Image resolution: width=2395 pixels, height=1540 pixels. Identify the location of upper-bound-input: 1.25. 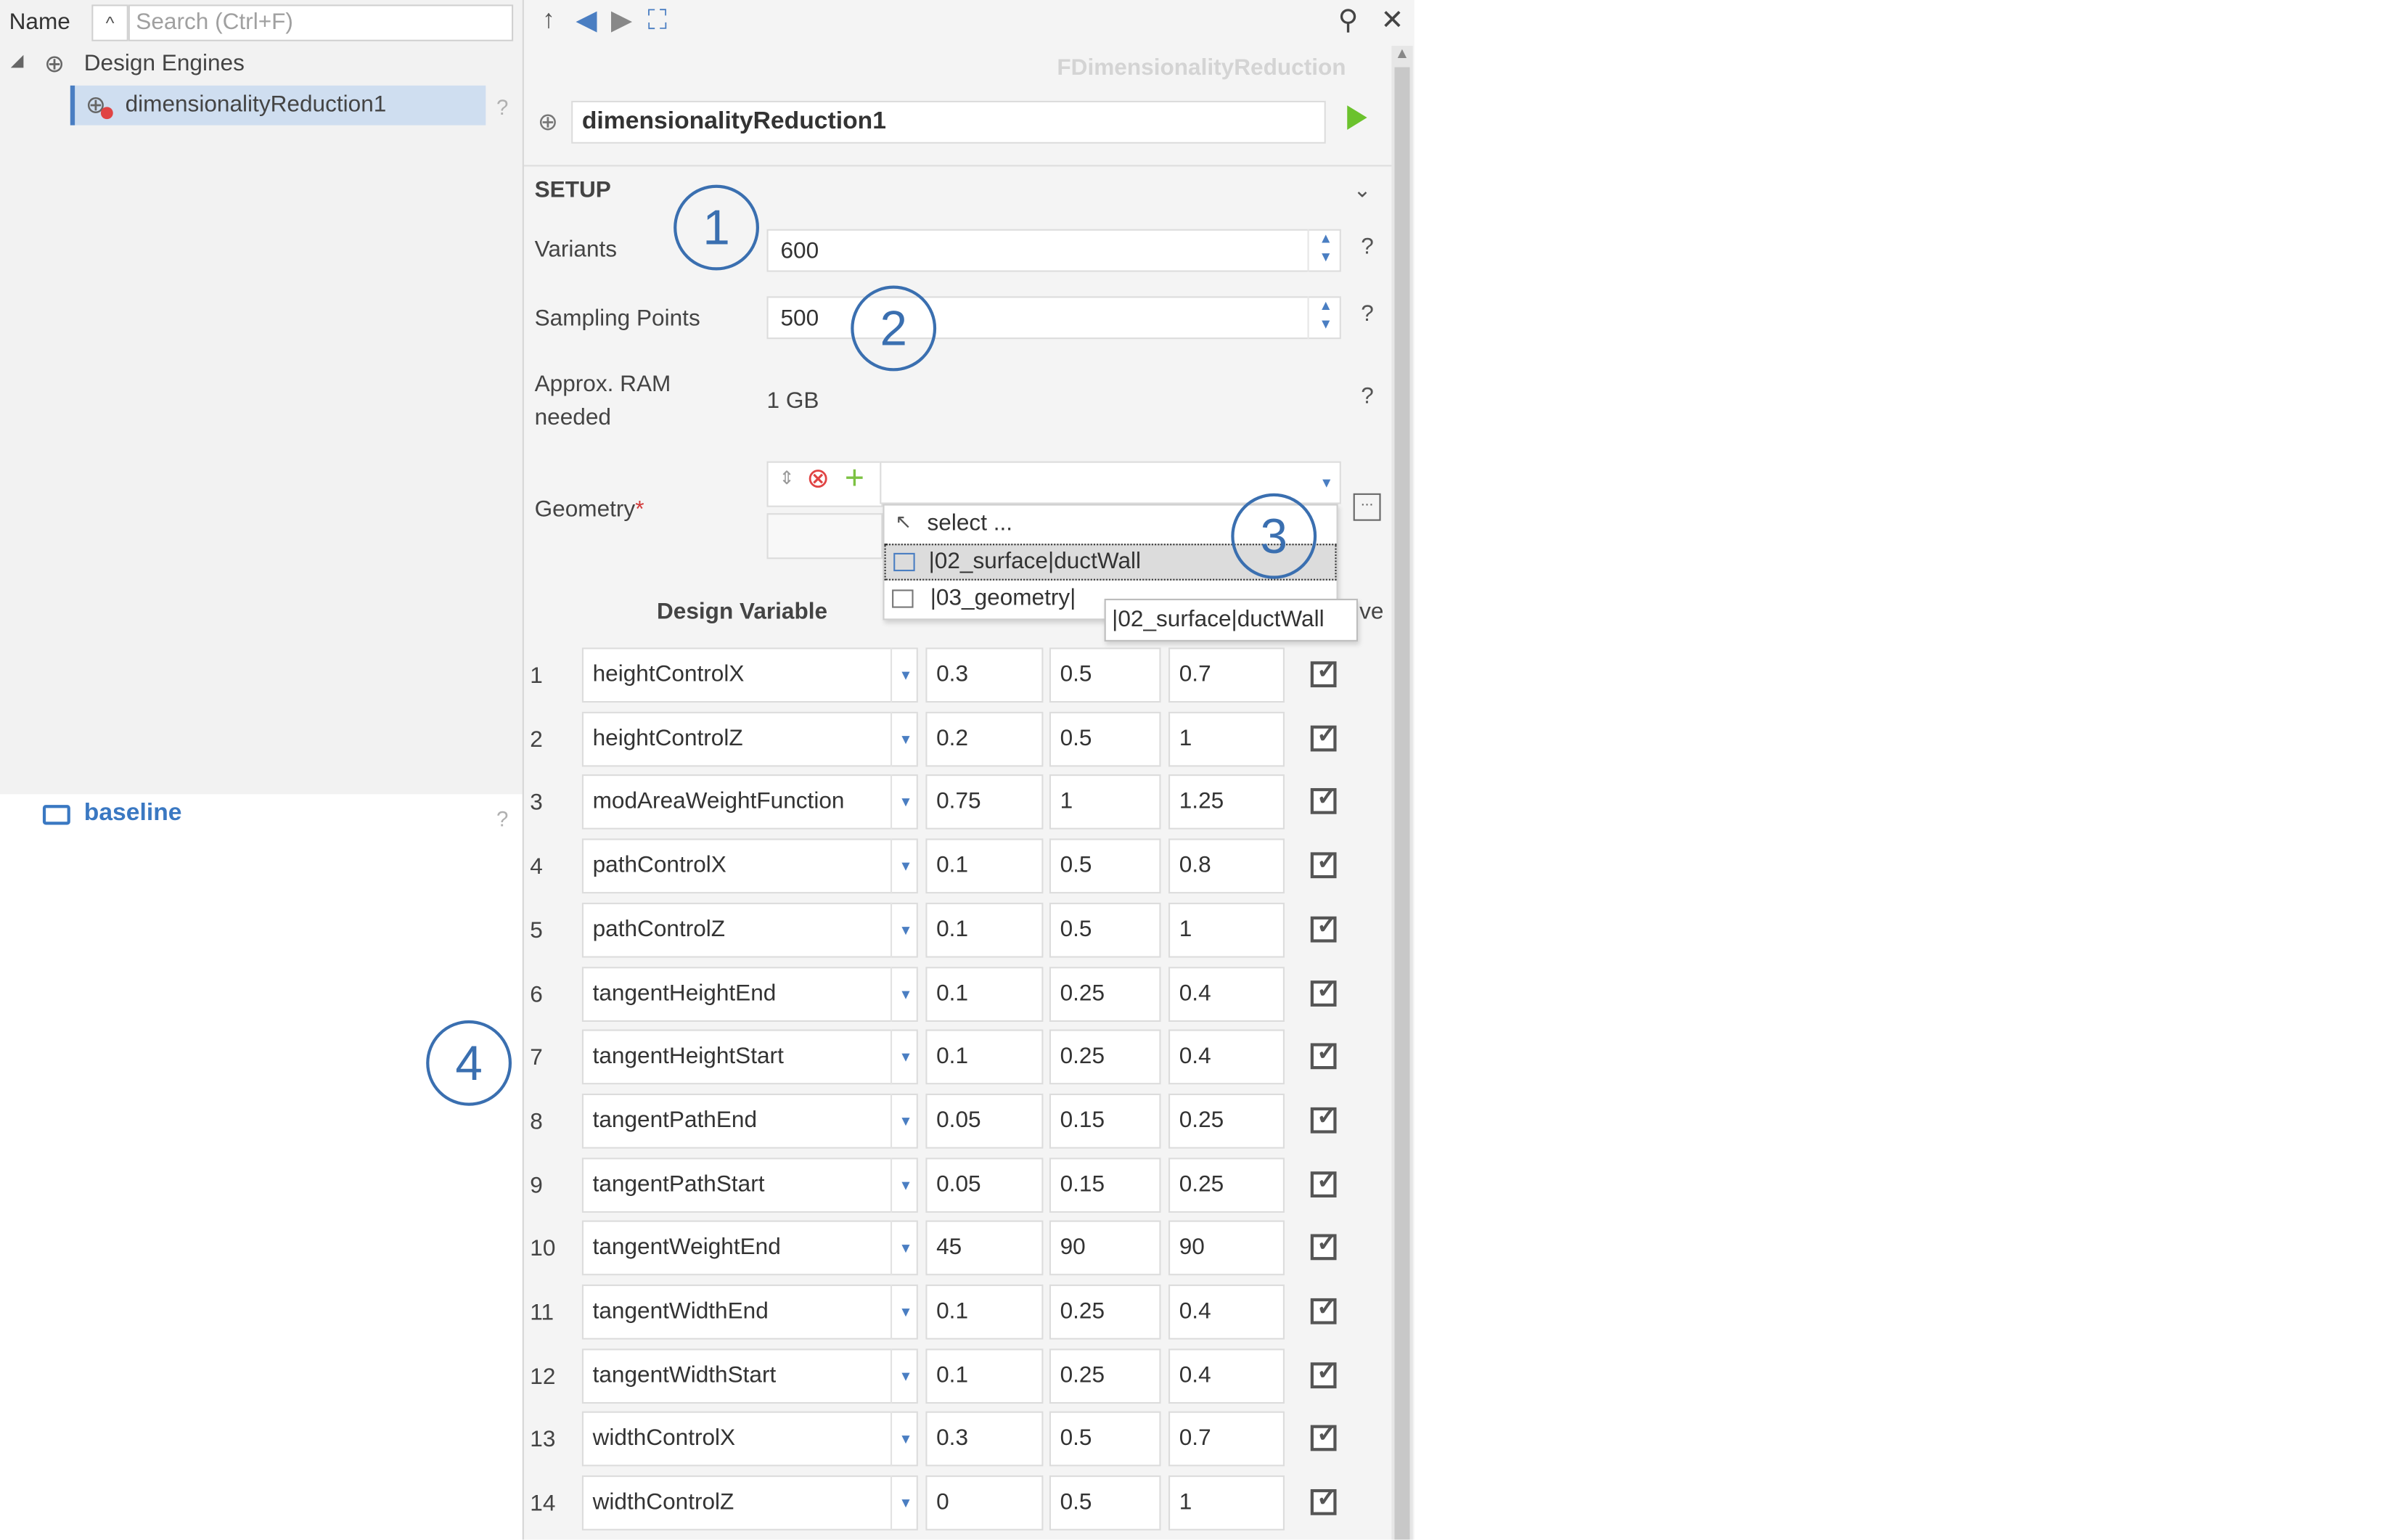
(1226, 802).